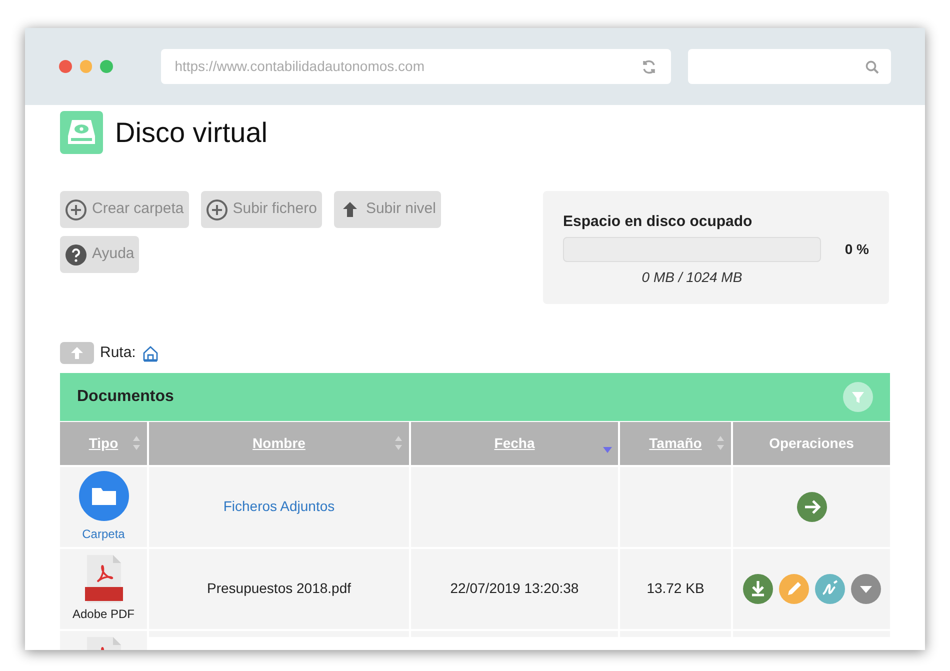 The width and height of the screenshot is (950, 671). Describe the element at coordinates (757, 589) in the screenshot. I see `download-icon` at that location.